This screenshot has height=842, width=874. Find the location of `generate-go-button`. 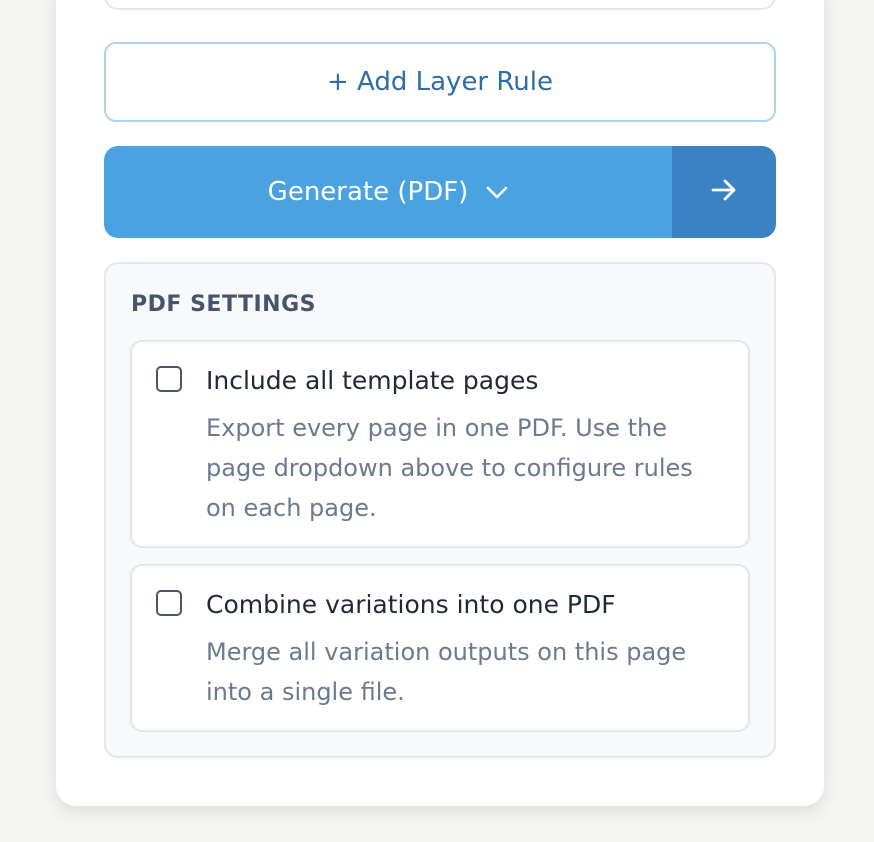

generate-go-button is located at coordinates (724, 192).